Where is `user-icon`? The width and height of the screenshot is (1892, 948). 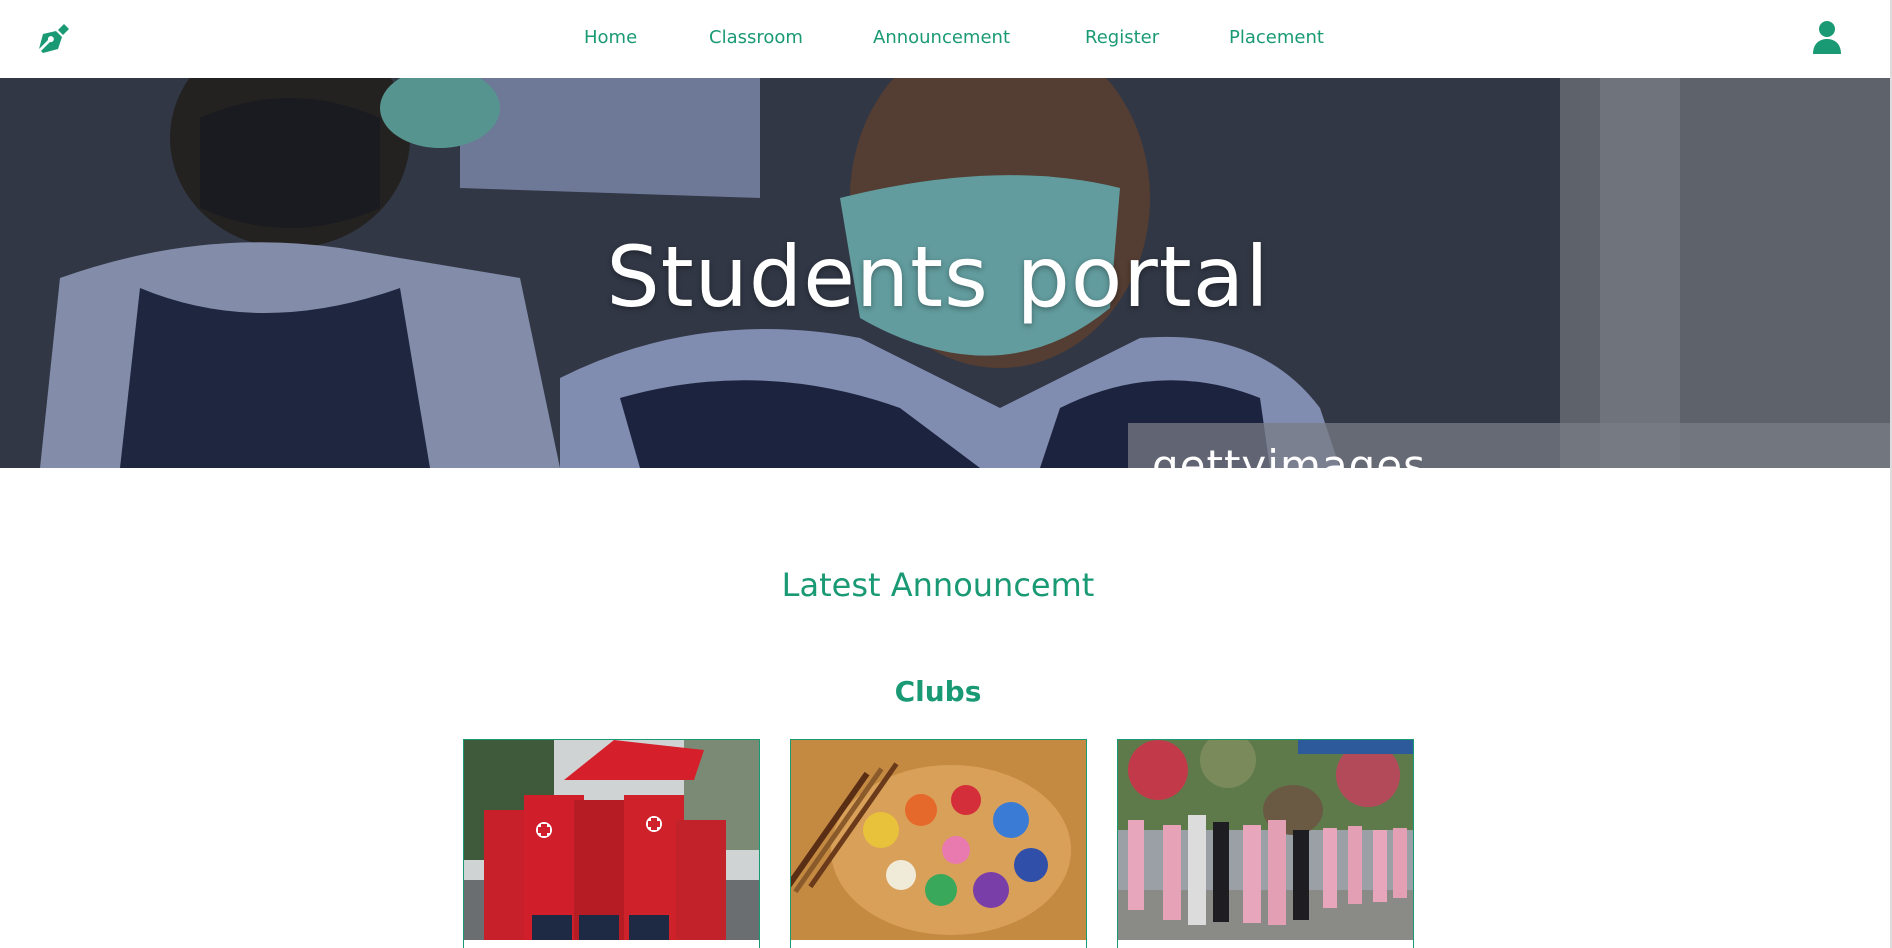
user-icon is located at coordinates (1827, 38).